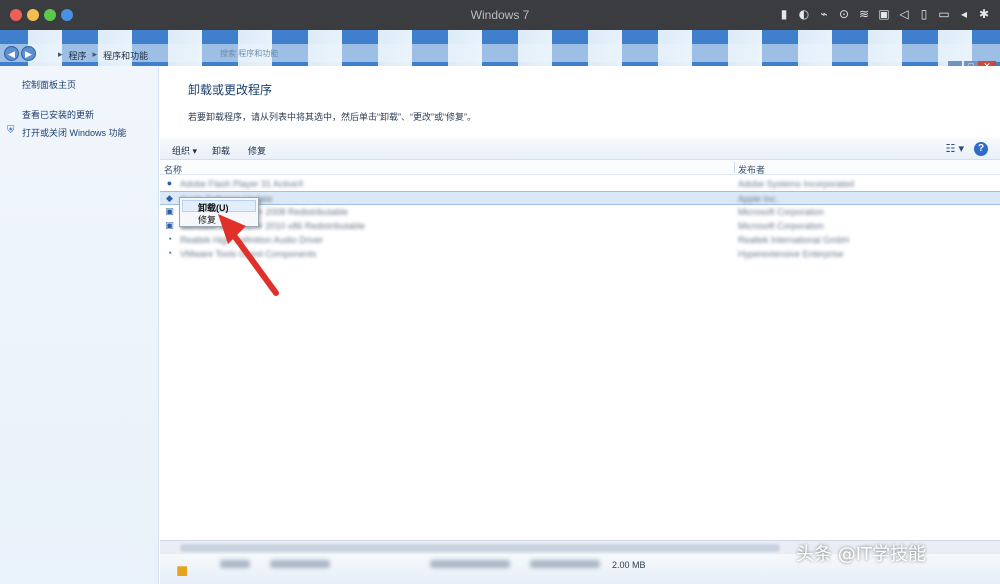 The image size is (1000, 584). Describe the element at coordinates (78, 55) in the screenshot. I see `breadcrumb-programs: 程序` at that location.